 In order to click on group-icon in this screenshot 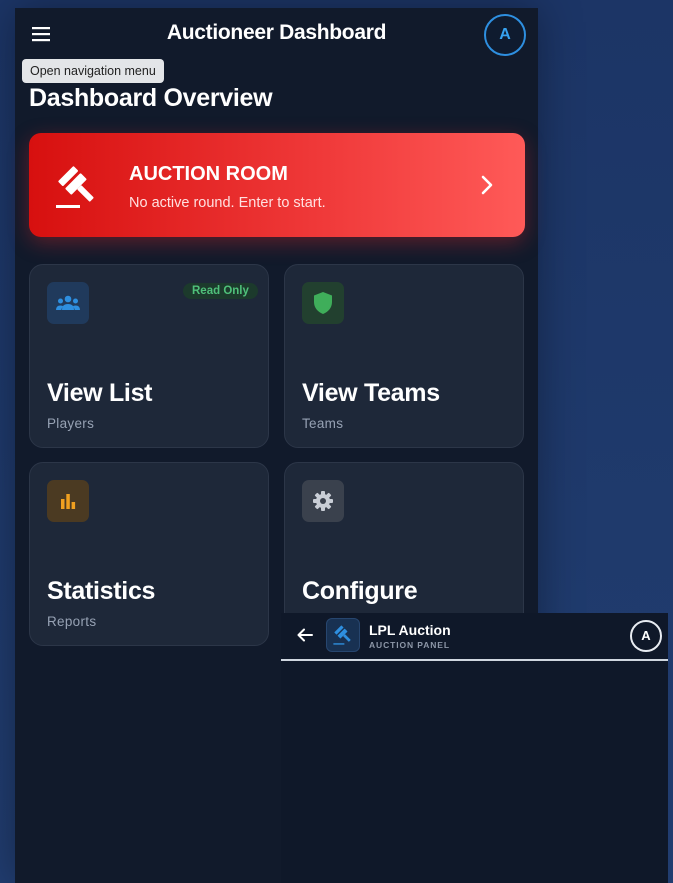, I will do `click(68, 303)`.